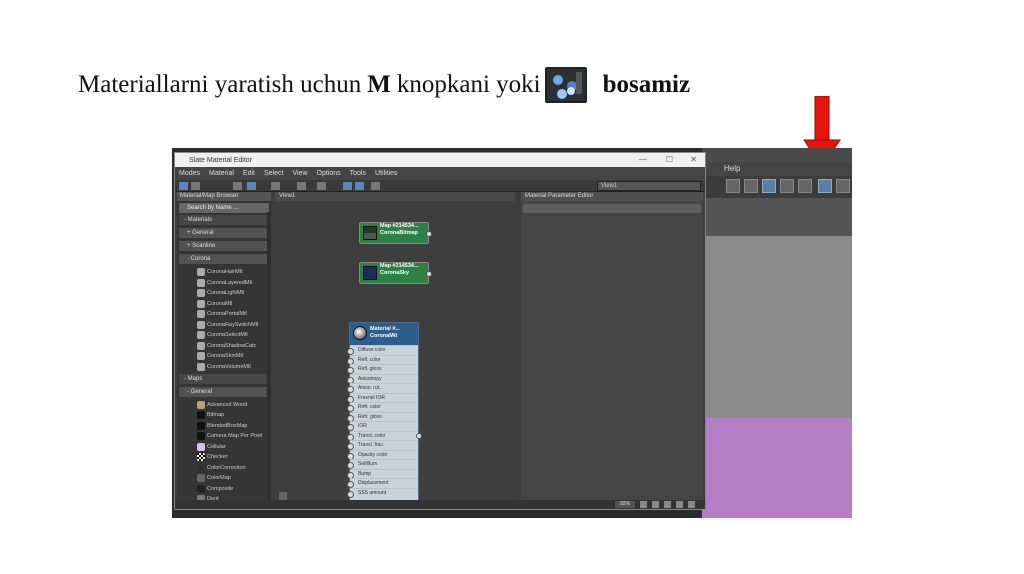  I want to click on list-item: CoronaMtl, so click(224, 304).